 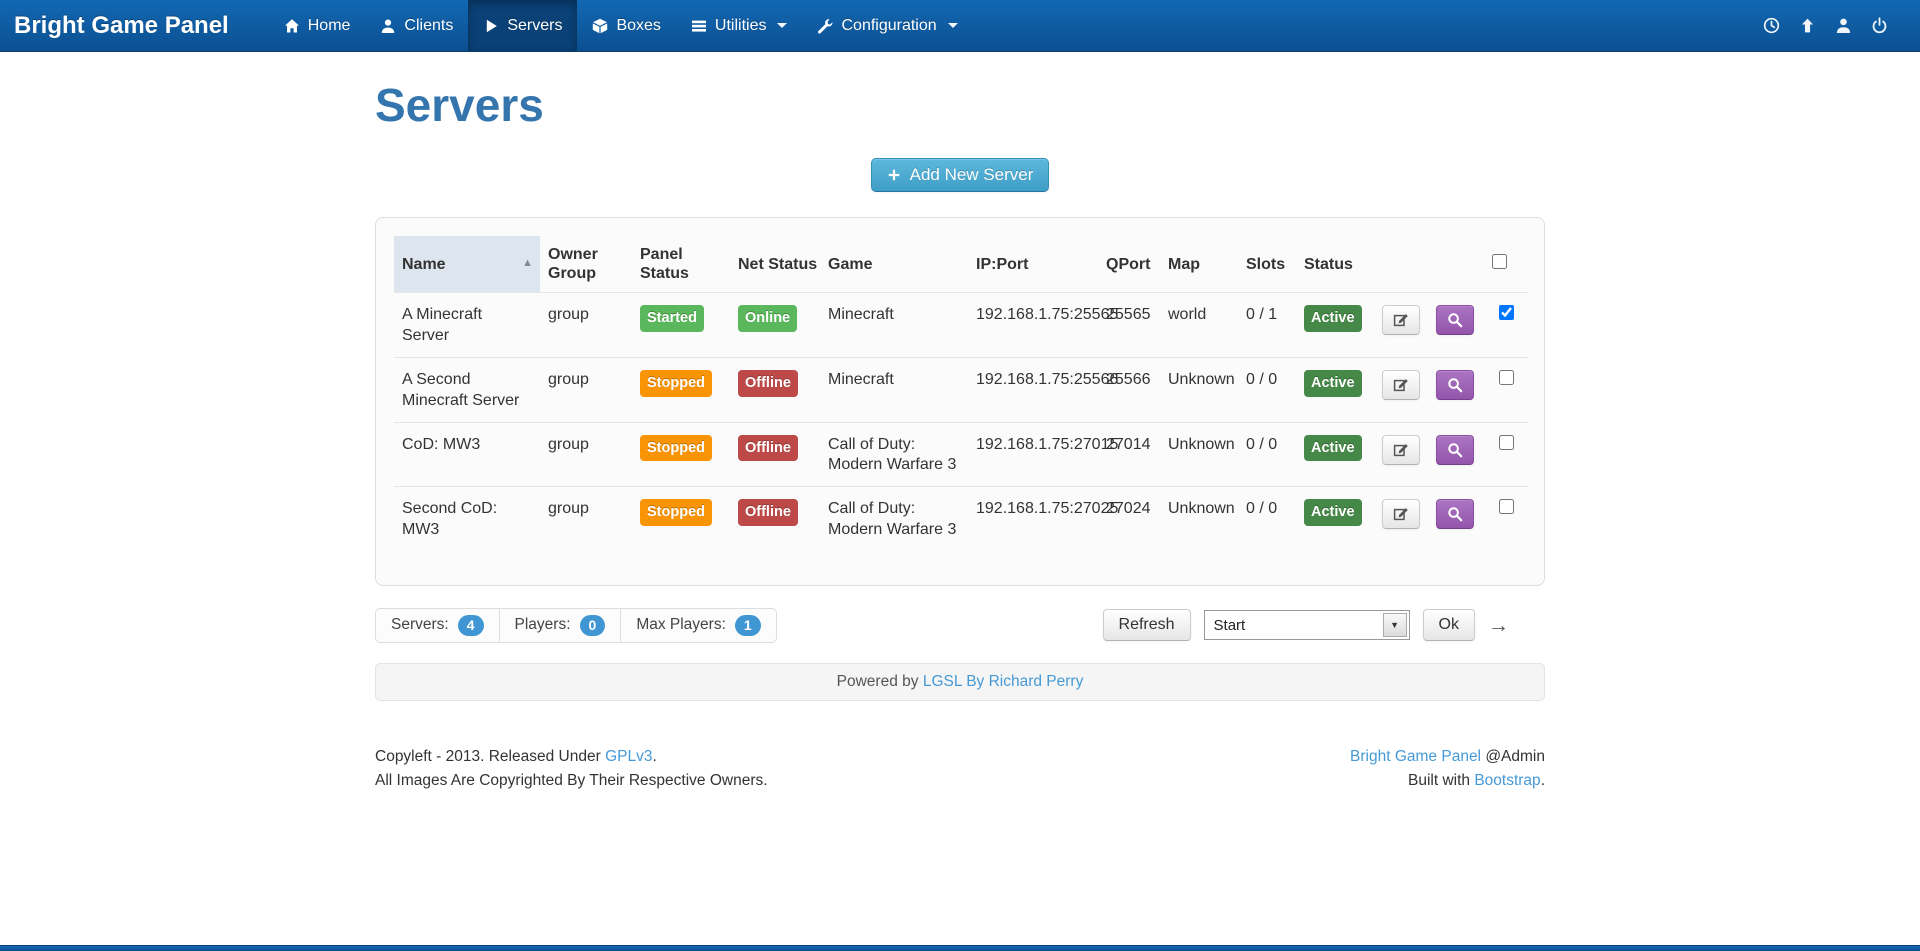 What do you see at coordinates (1771, 25) in the screenshot?
I see `clock-icon` at bounding box center [1771, 25].